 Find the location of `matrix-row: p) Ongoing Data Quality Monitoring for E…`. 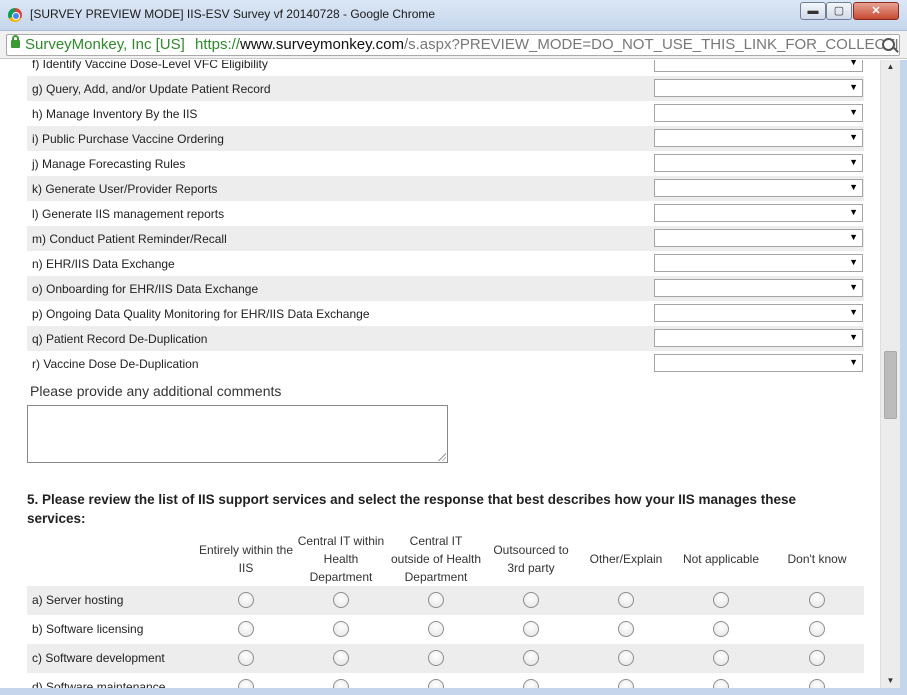

matrix-row: p) Ongoing Data Quality Monitoring for E… is located at coordinates (445, 313).